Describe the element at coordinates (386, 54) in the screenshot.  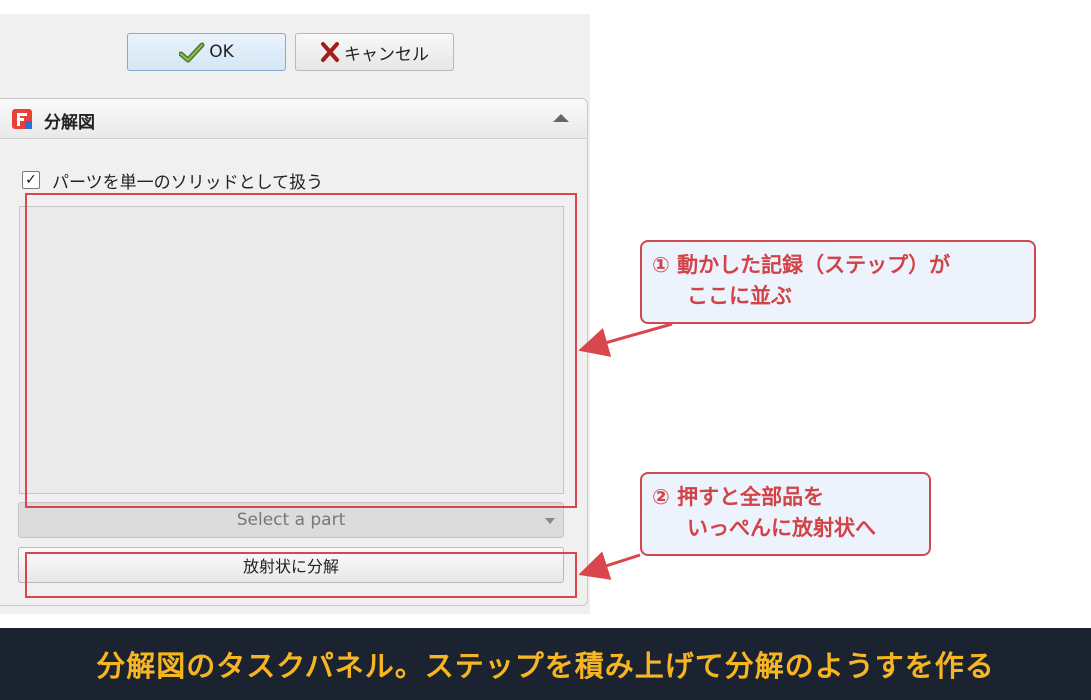
I see `cancel-button-label: キャンセル` at that location.